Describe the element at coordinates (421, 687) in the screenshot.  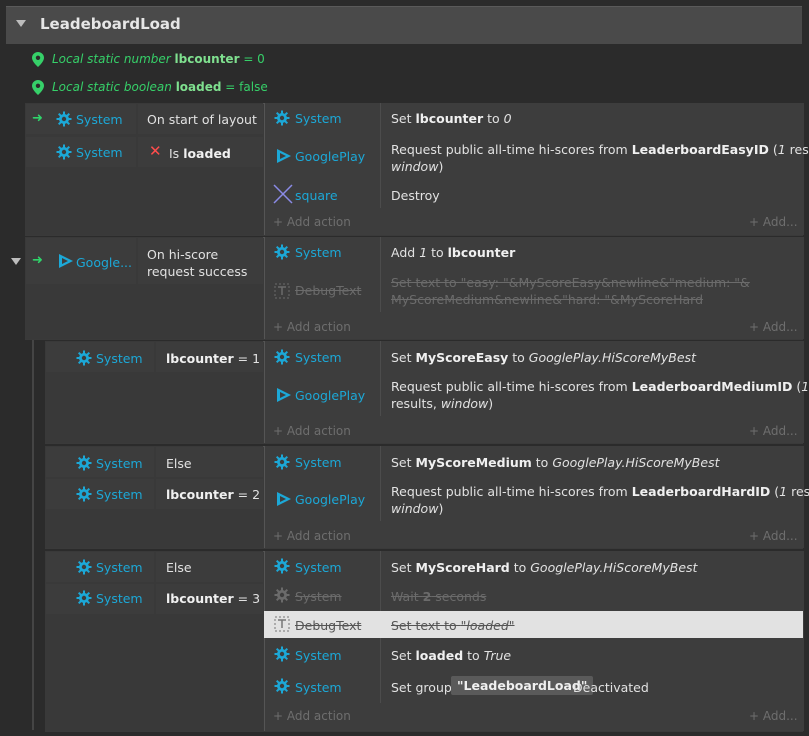
I see `action-text: Set group` at that location.